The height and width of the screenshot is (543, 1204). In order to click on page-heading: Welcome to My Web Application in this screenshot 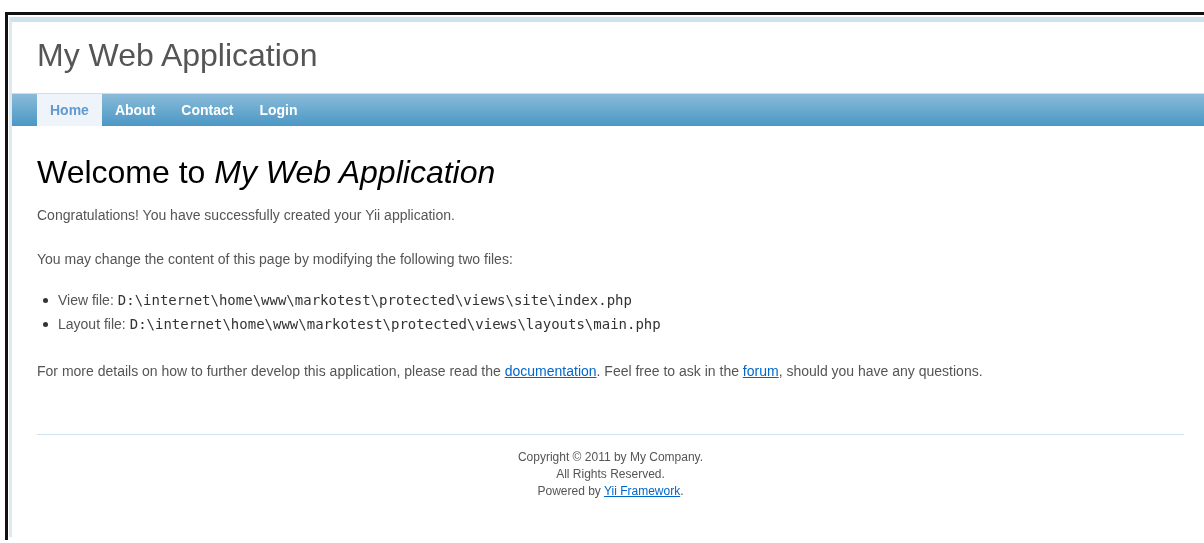, I will do `click(267, 172)`.